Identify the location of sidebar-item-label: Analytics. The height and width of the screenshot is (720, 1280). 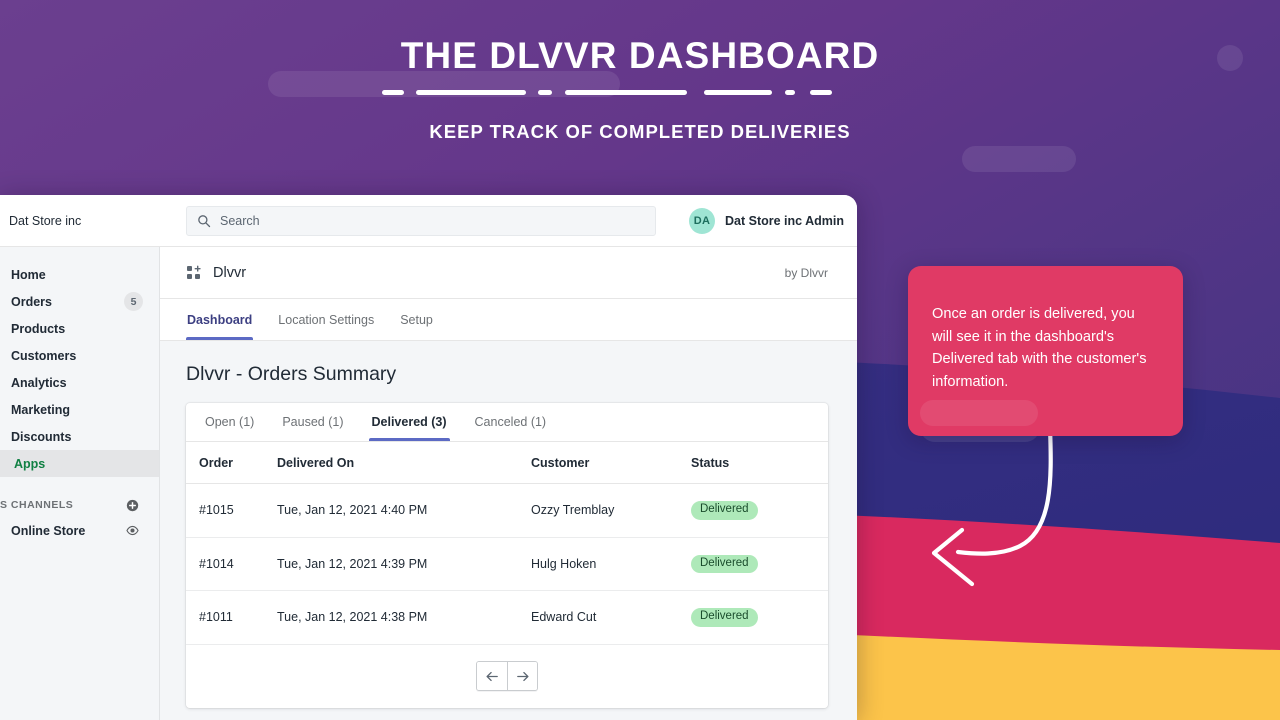
(39, 382).